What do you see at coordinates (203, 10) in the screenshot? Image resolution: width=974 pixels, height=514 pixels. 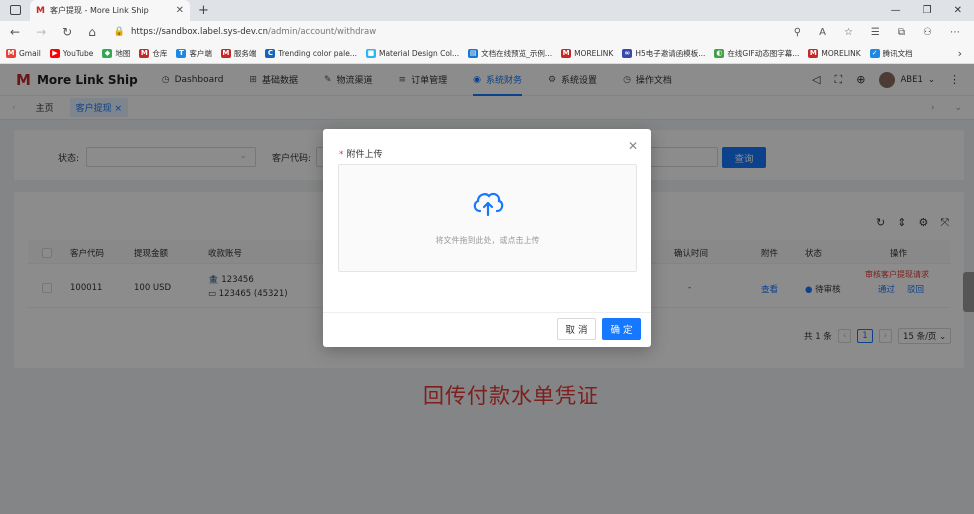 I see `new-tab-button: +` at bounding box center [203, 10].